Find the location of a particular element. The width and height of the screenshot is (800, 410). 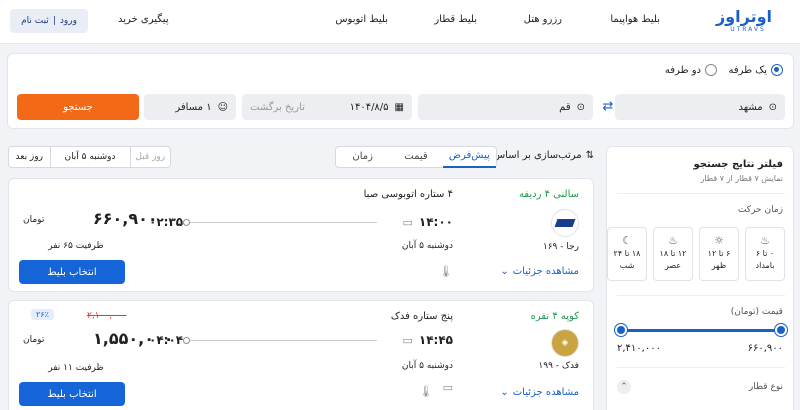

time-slot-afternoon: ♨ ۱۲ تا ۱۸ عصر is located at coordinates (673, 254).